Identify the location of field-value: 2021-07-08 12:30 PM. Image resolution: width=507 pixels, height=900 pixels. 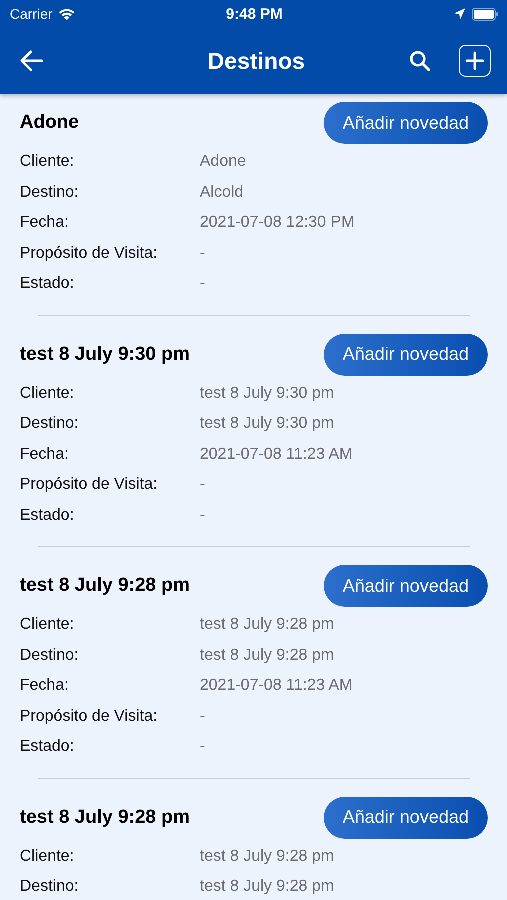
(277, 223).